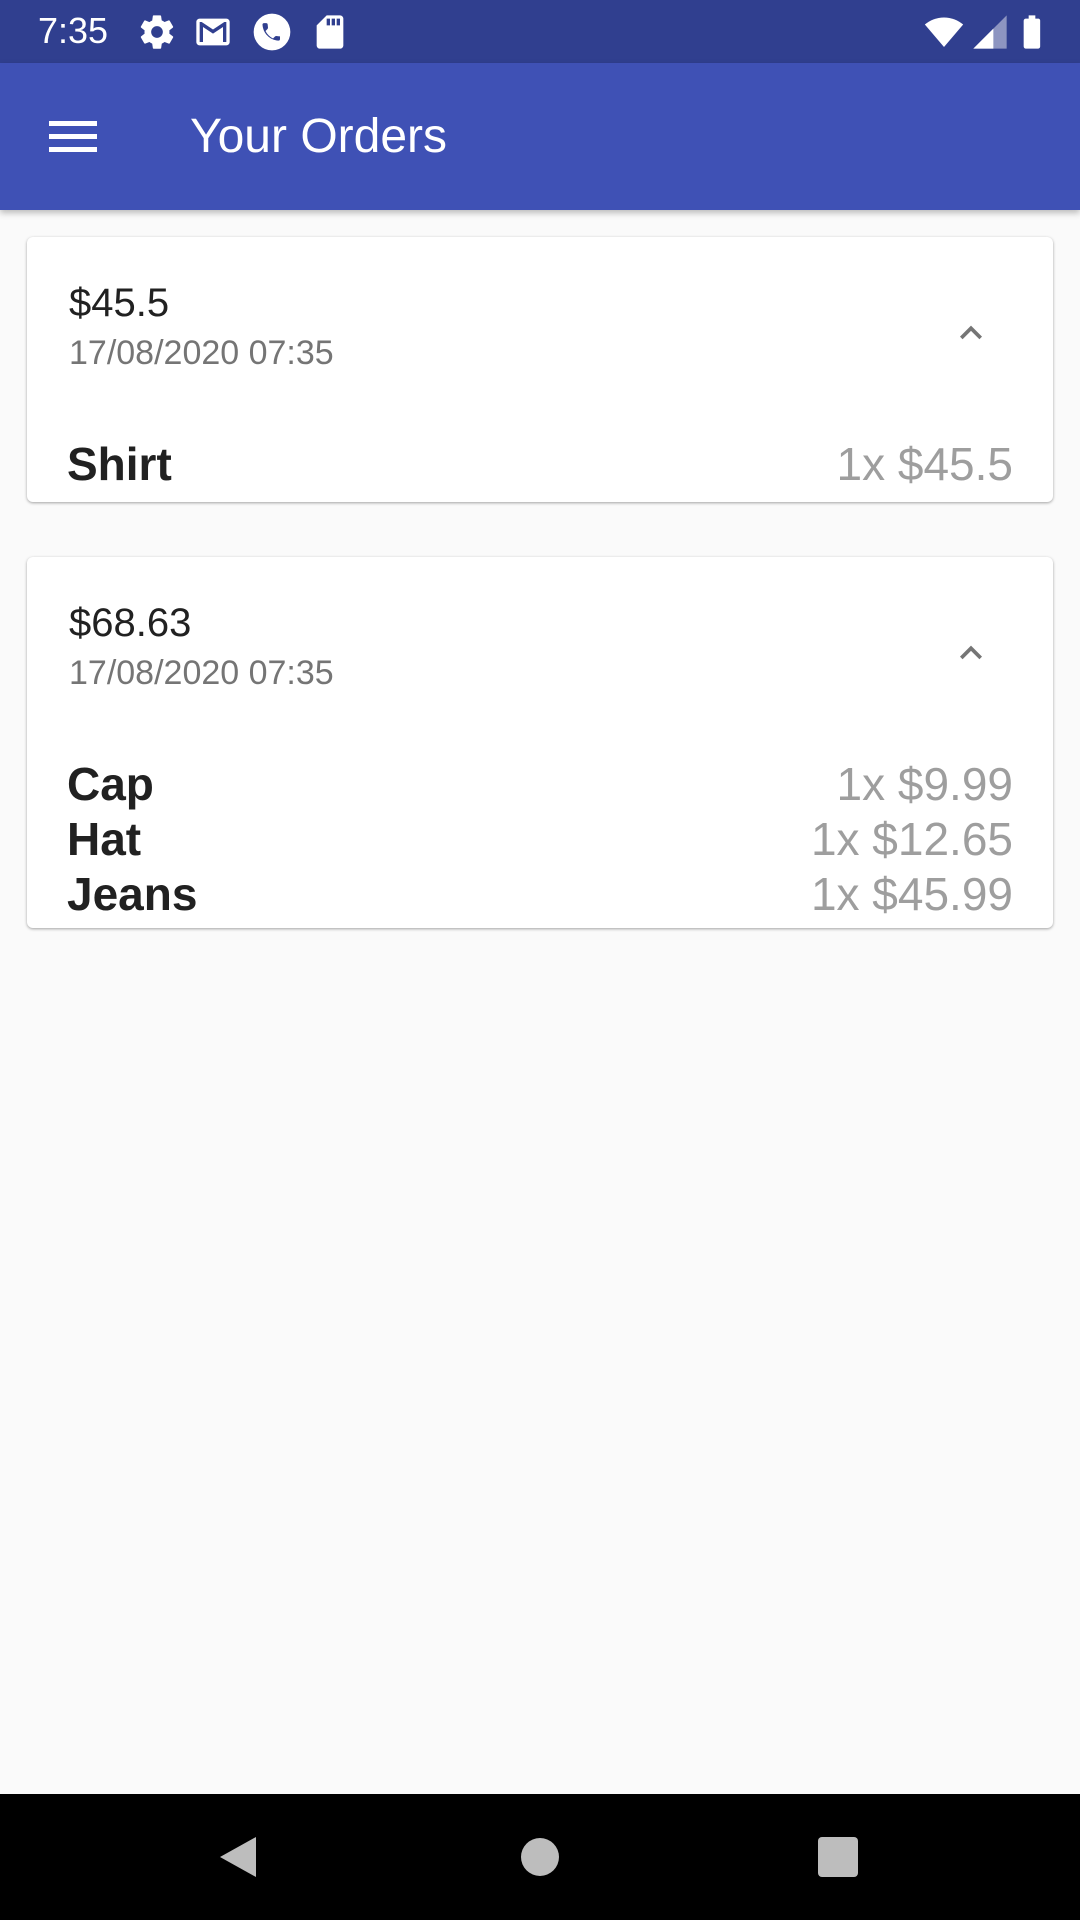 The width and height of the screenshot is (1080, 1920). I want to click on gear-icon, so click(157, 32).